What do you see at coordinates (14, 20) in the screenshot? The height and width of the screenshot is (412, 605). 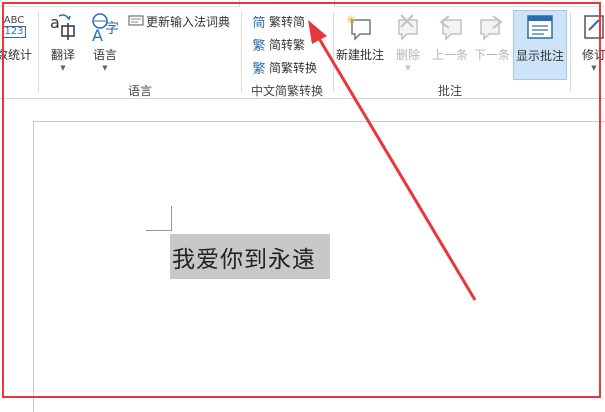 I see `word-count-icon-text: ABC` at bounding box center [14, 20].